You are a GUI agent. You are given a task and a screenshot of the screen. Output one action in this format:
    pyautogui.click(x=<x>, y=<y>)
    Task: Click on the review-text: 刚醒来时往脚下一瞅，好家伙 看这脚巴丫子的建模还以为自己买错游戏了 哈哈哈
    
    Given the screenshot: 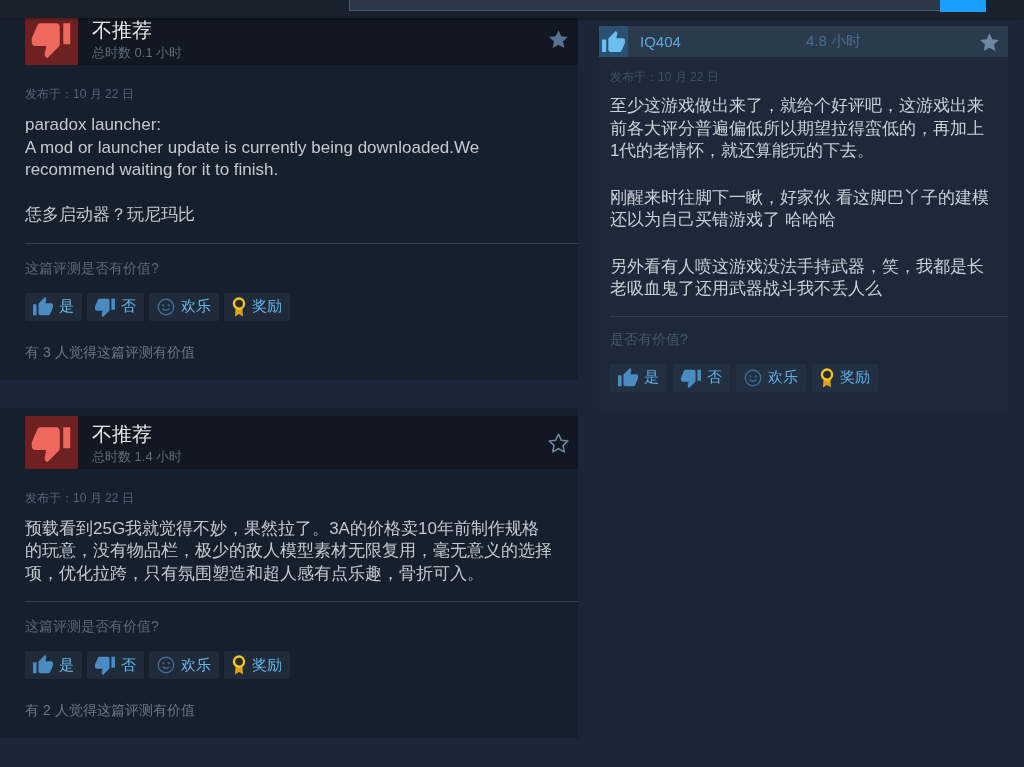 What is the action you would take?
    pyautogui.click(x=800, y=208)
    